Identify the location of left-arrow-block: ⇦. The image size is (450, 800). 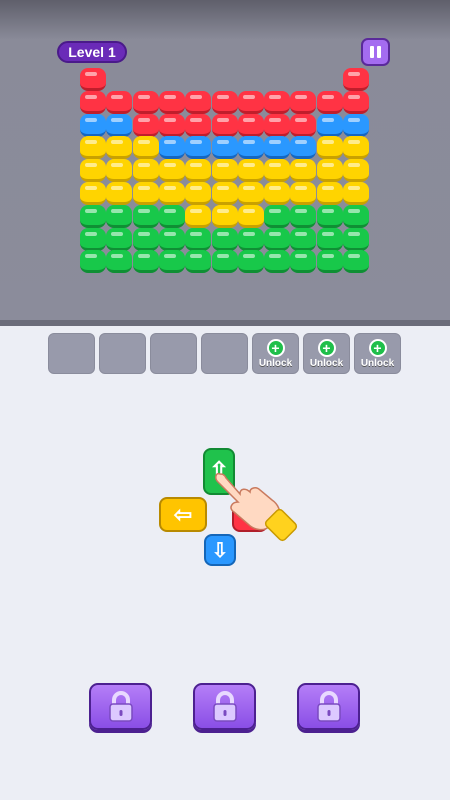
(183, 514).